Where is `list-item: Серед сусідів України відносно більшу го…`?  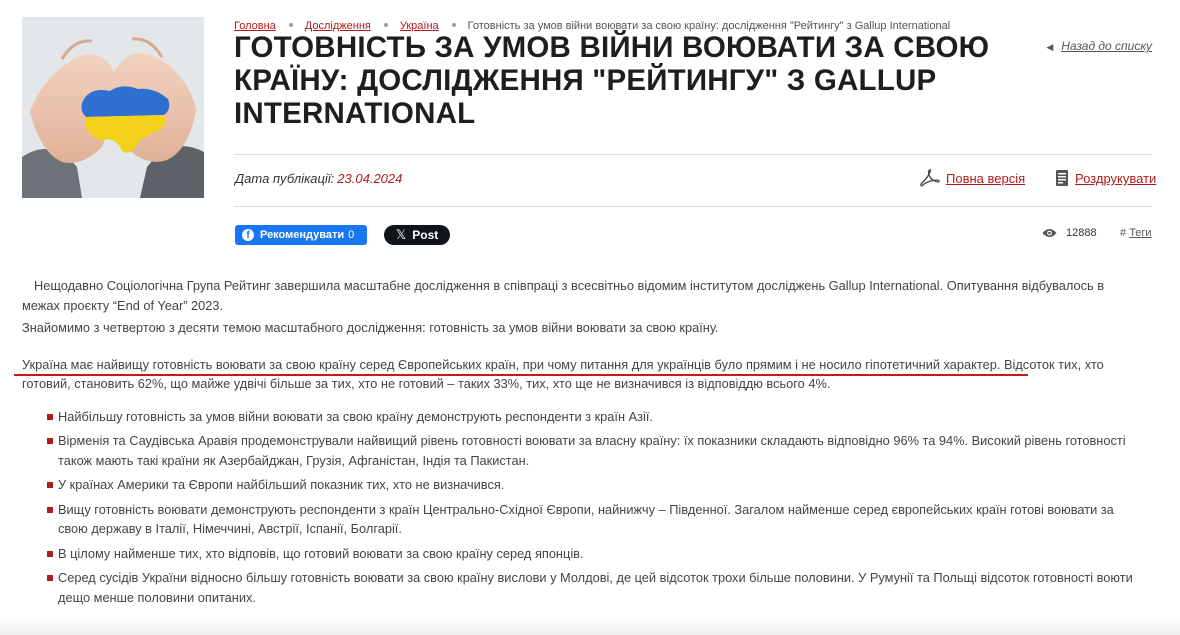
list-item: Серед сусідів України відносно більшу го… is located at coordinates (594, 587).